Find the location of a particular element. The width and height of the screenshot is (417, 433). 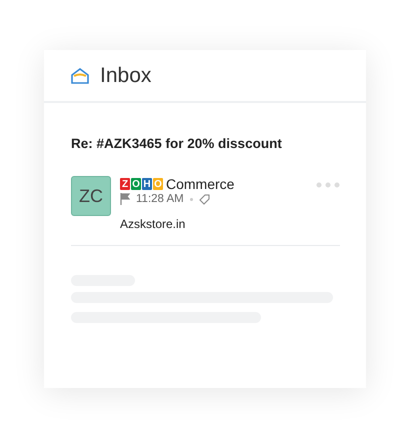

mail-subject: Re: #AZK3465 for 20% disscount is located at coordinates (177, 143).